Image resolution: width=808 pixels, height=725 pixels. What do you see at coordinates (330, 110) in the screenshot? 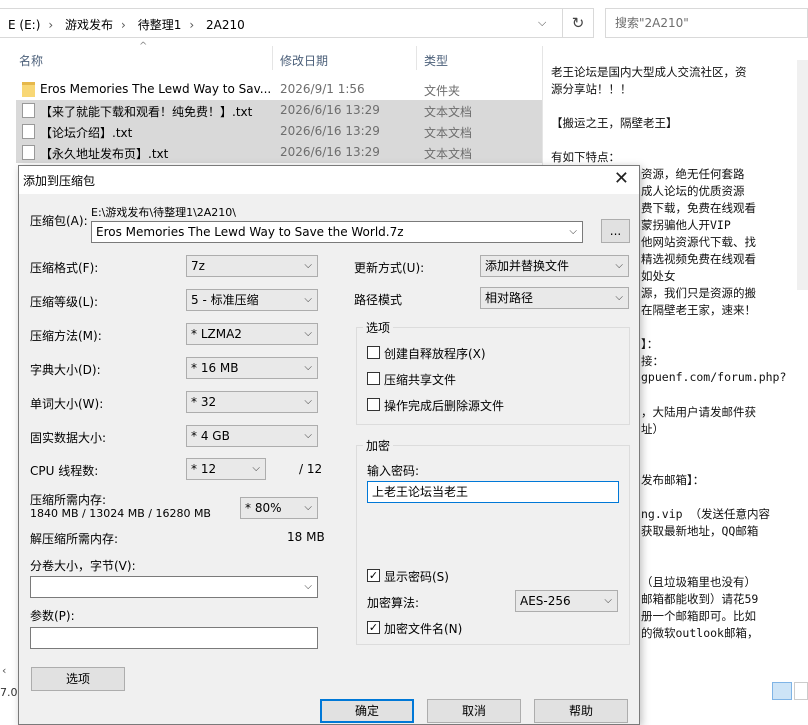
I see `file-date: 2026/6/16 13:29` at bounding box center [330, 110].